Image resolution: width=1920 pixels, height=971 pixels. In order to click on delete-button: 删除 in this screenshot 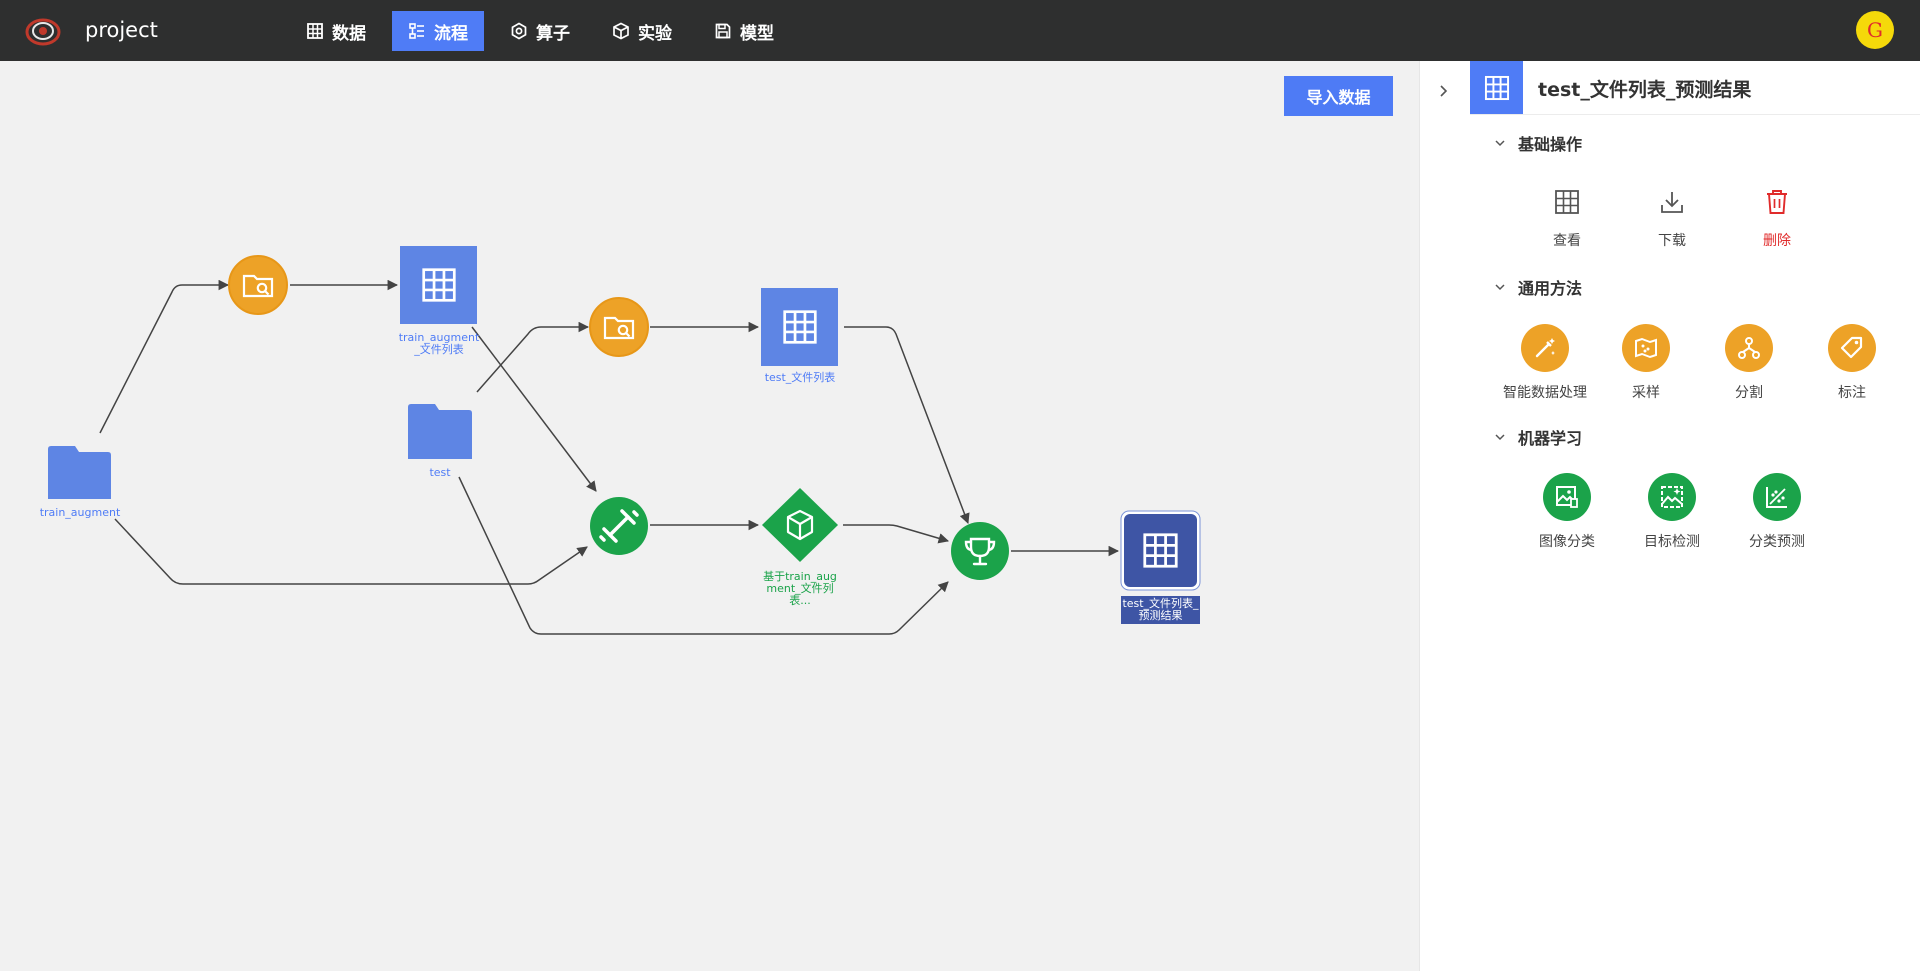, I will do `click(1777, 217)`.